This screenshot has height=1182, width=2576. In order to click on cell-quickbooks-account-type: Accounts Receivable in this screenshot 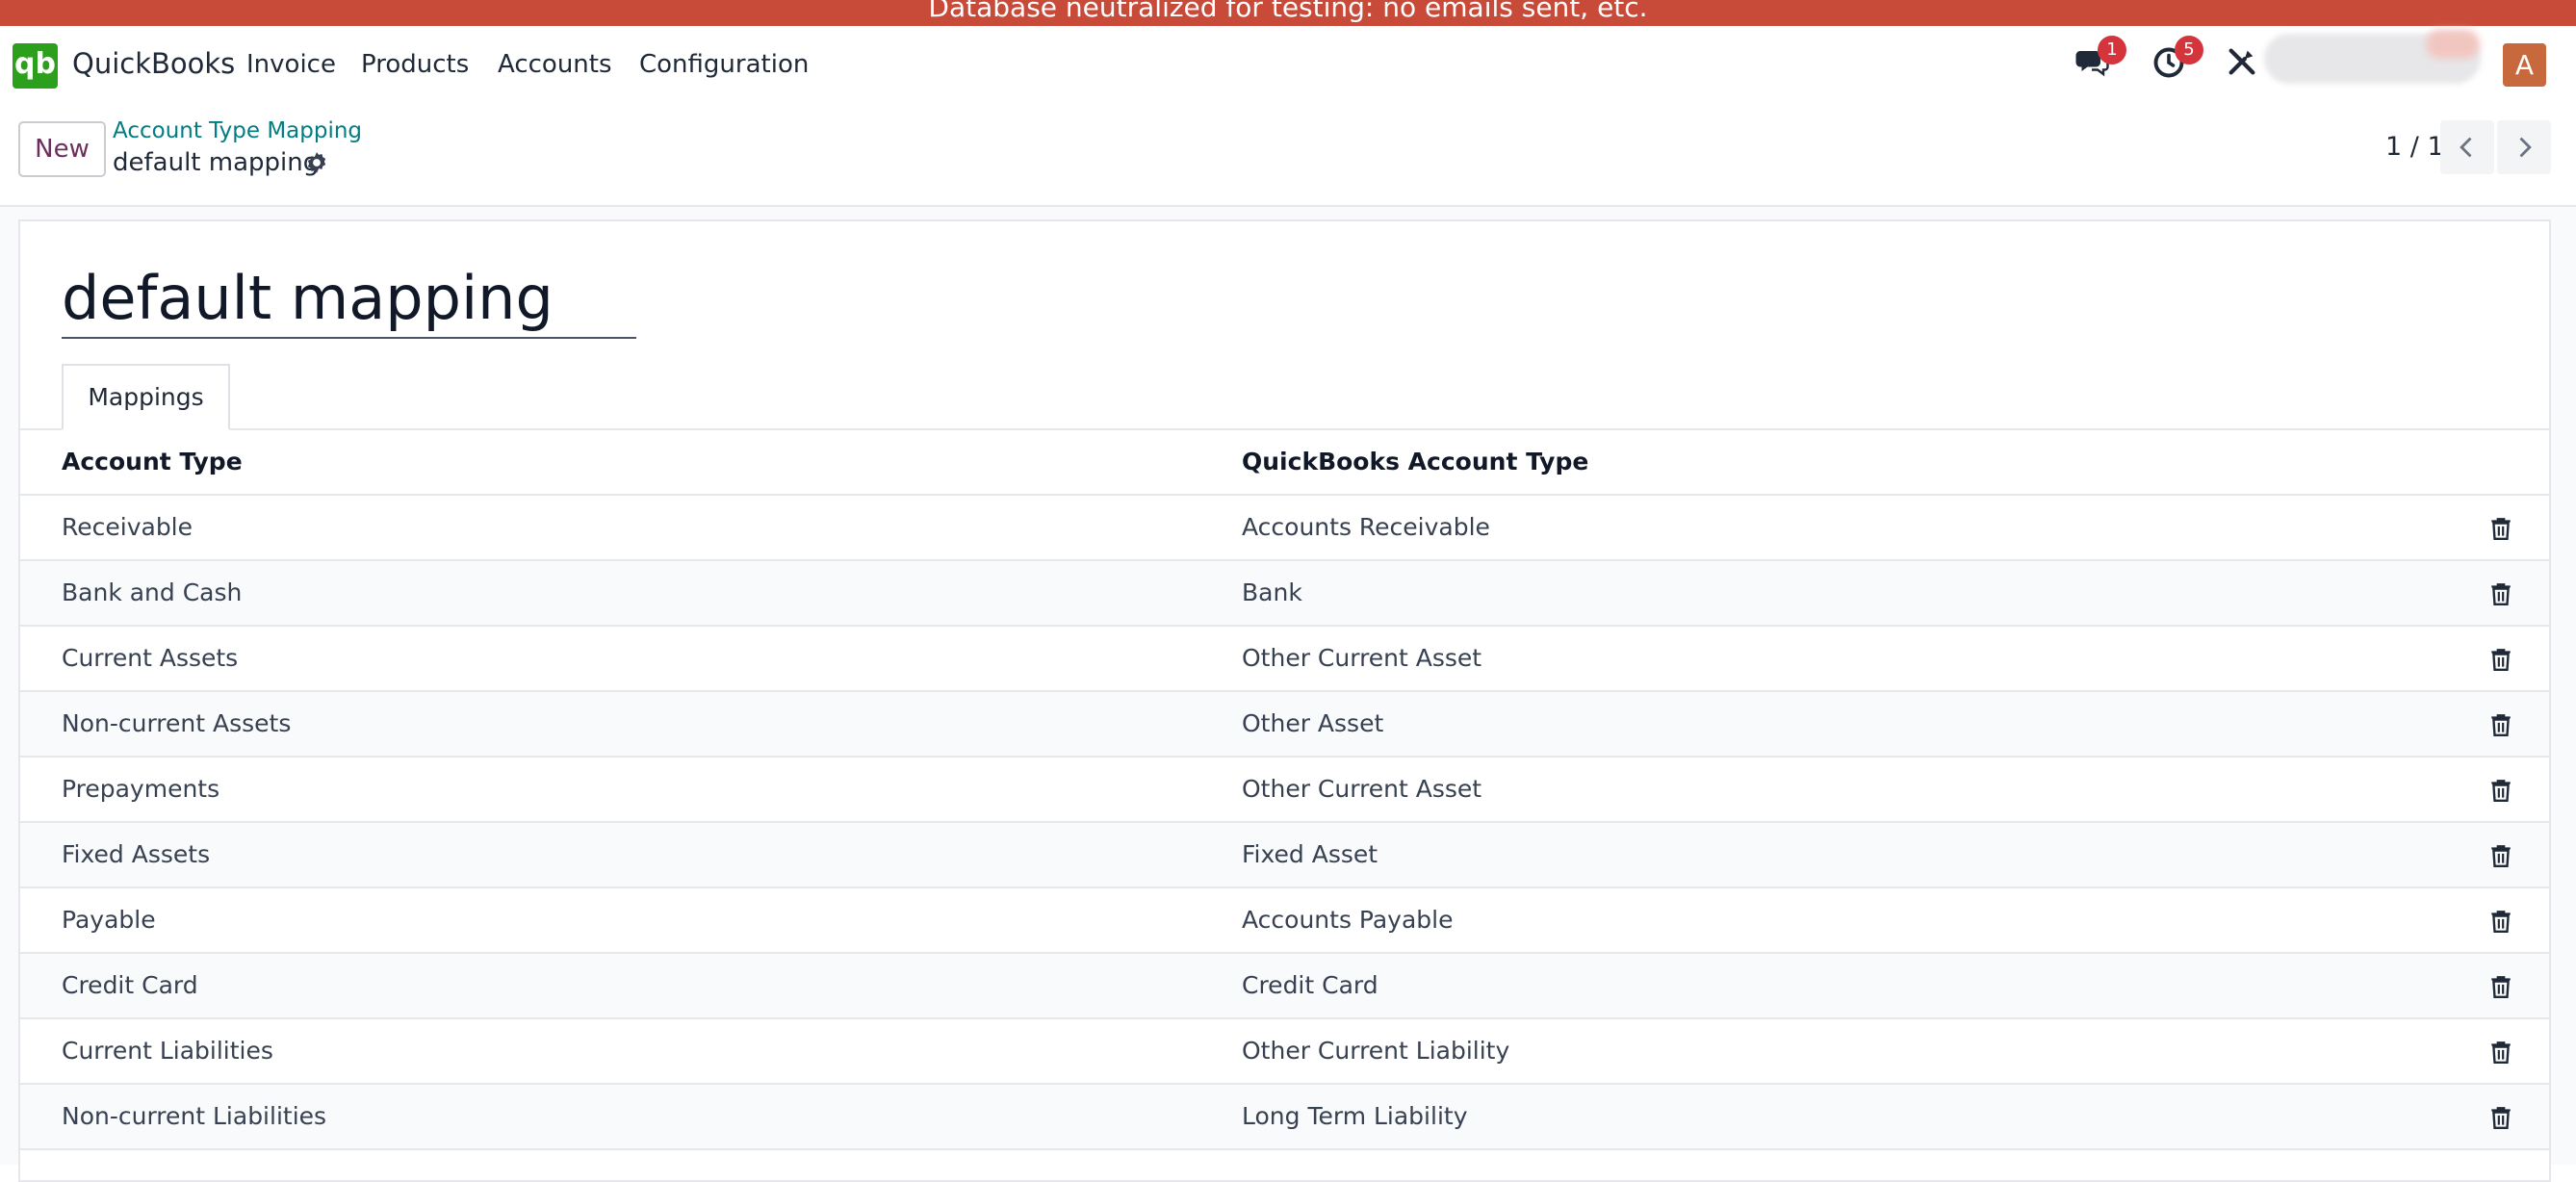, I will do `click(1366, 527)`.